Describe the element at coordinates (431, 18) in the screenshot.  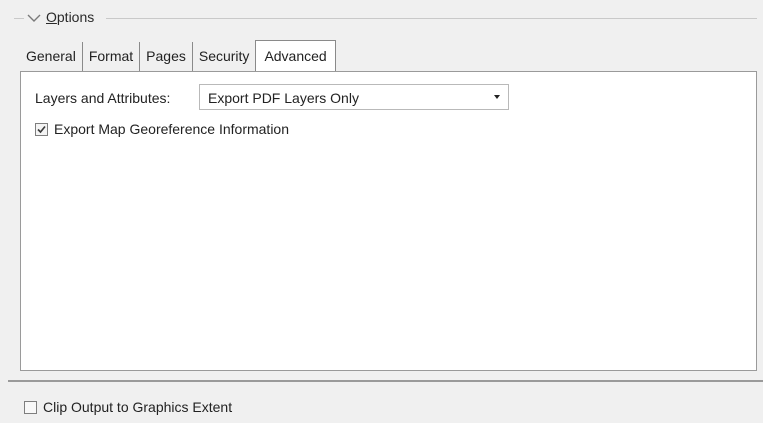
I see `group-line-right` at that location.